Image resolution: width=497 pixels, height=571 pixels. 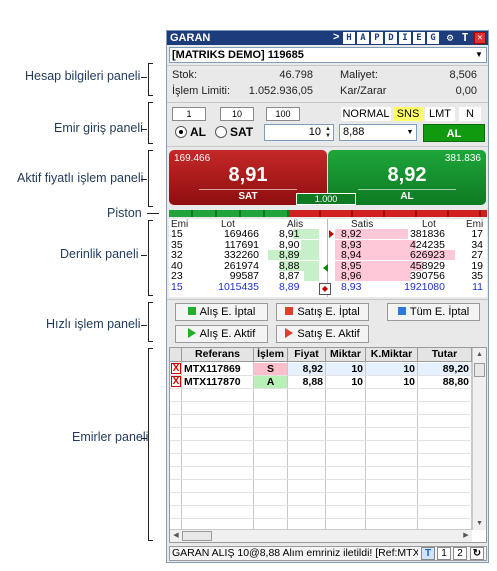 I want to click on annotation-line-orders, so click(x=144, y=438).